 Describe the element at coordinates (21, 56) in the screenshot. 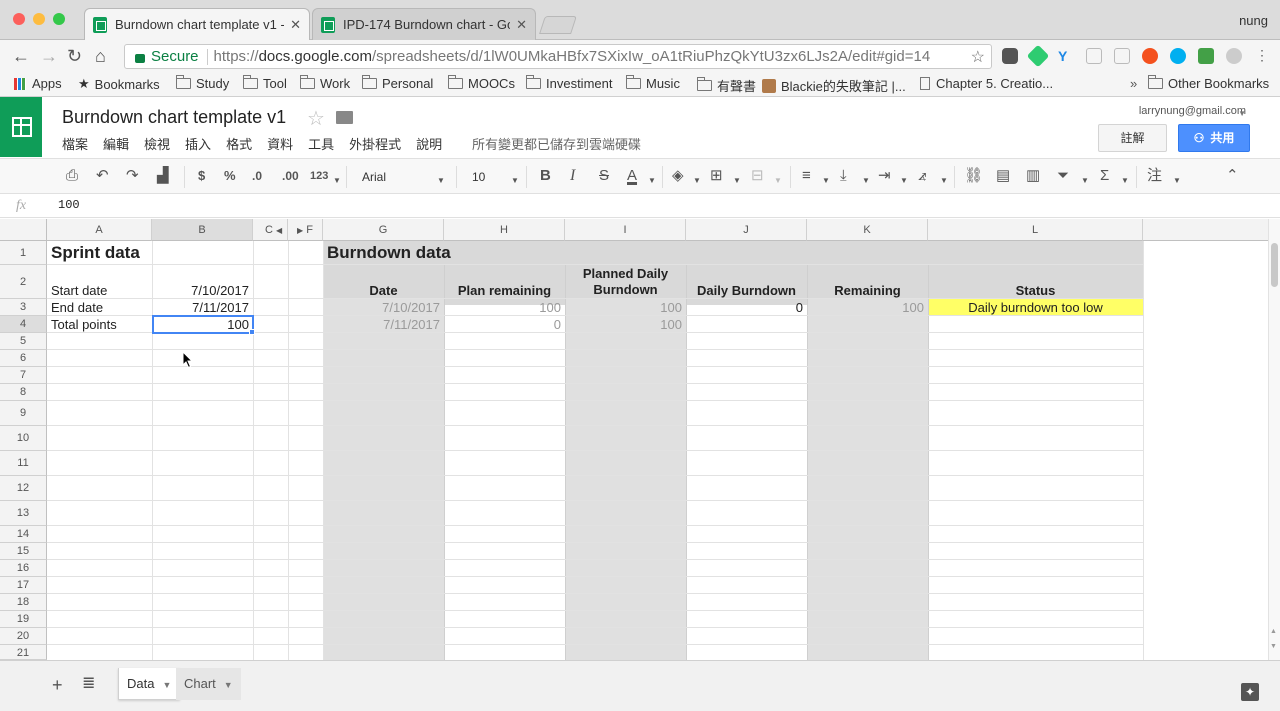

I see `back-icon: ←` at that location.